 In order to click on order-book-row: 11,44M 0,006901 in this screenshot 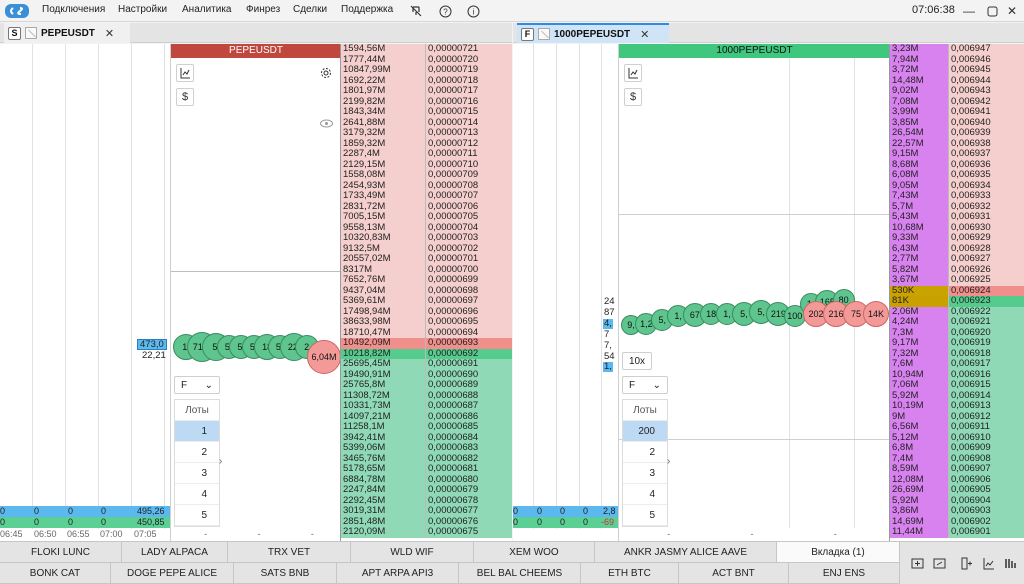, I will do `click(957, 532)`.